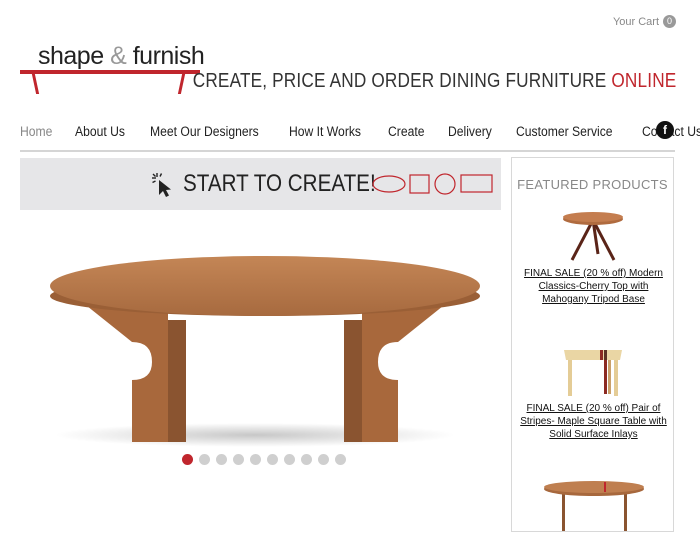 The height and width of the screenshot is (560, 700). I want to click on tagline-main: CREATE, PRICE AND ORDER DINING FURNITURE, so click(399, 81).